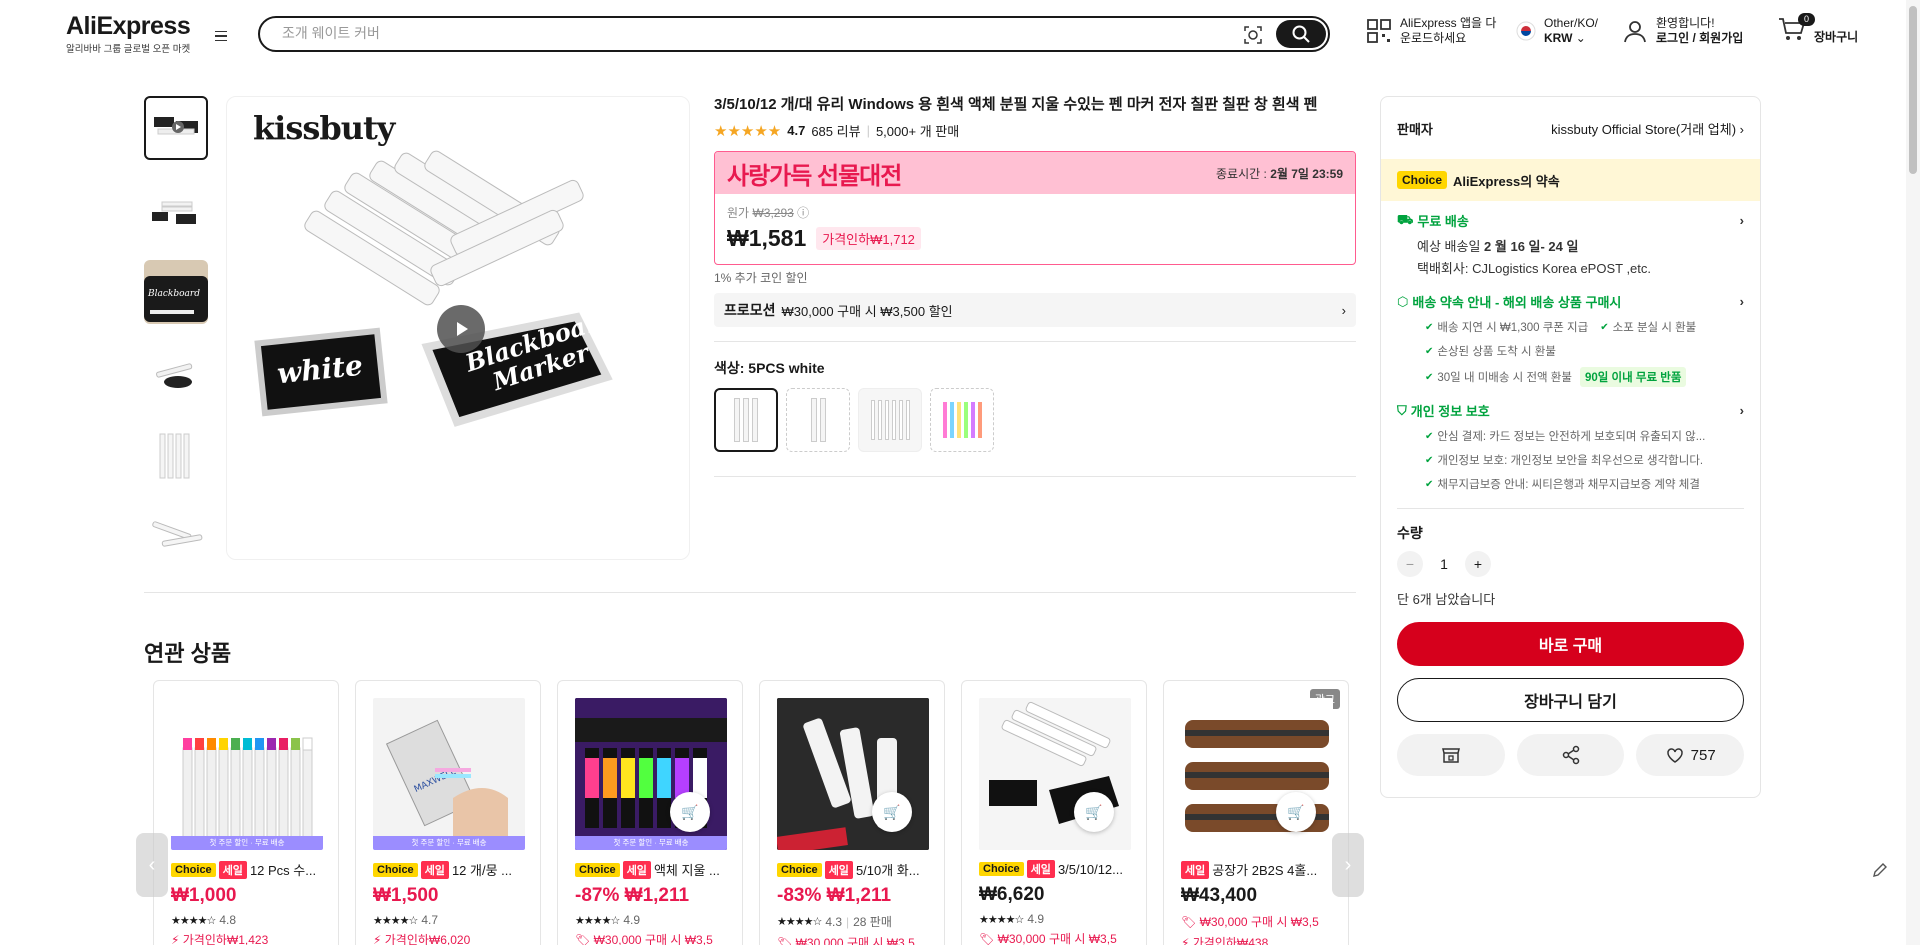 The image size is (1920, 945). What do you see at coordinates (746, 420) in the screenshot?
I see `swatch-5pcs-white` at bounding box center [746, 420].